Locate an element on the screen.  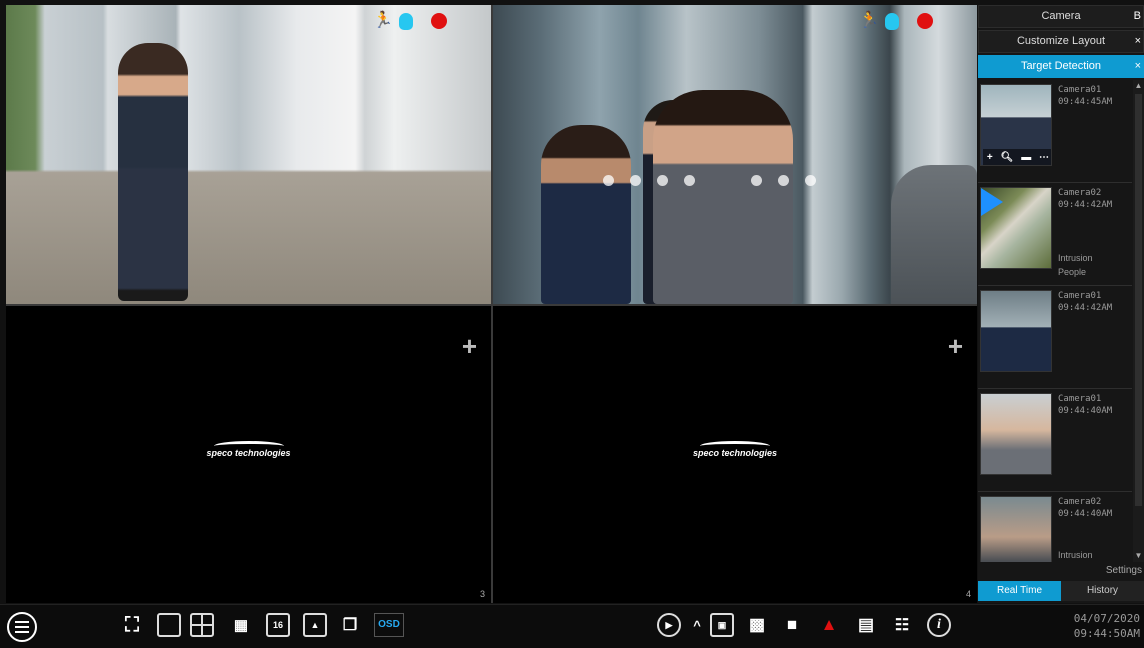
camera-header: Camera B is located at coordinates (1061, 16).